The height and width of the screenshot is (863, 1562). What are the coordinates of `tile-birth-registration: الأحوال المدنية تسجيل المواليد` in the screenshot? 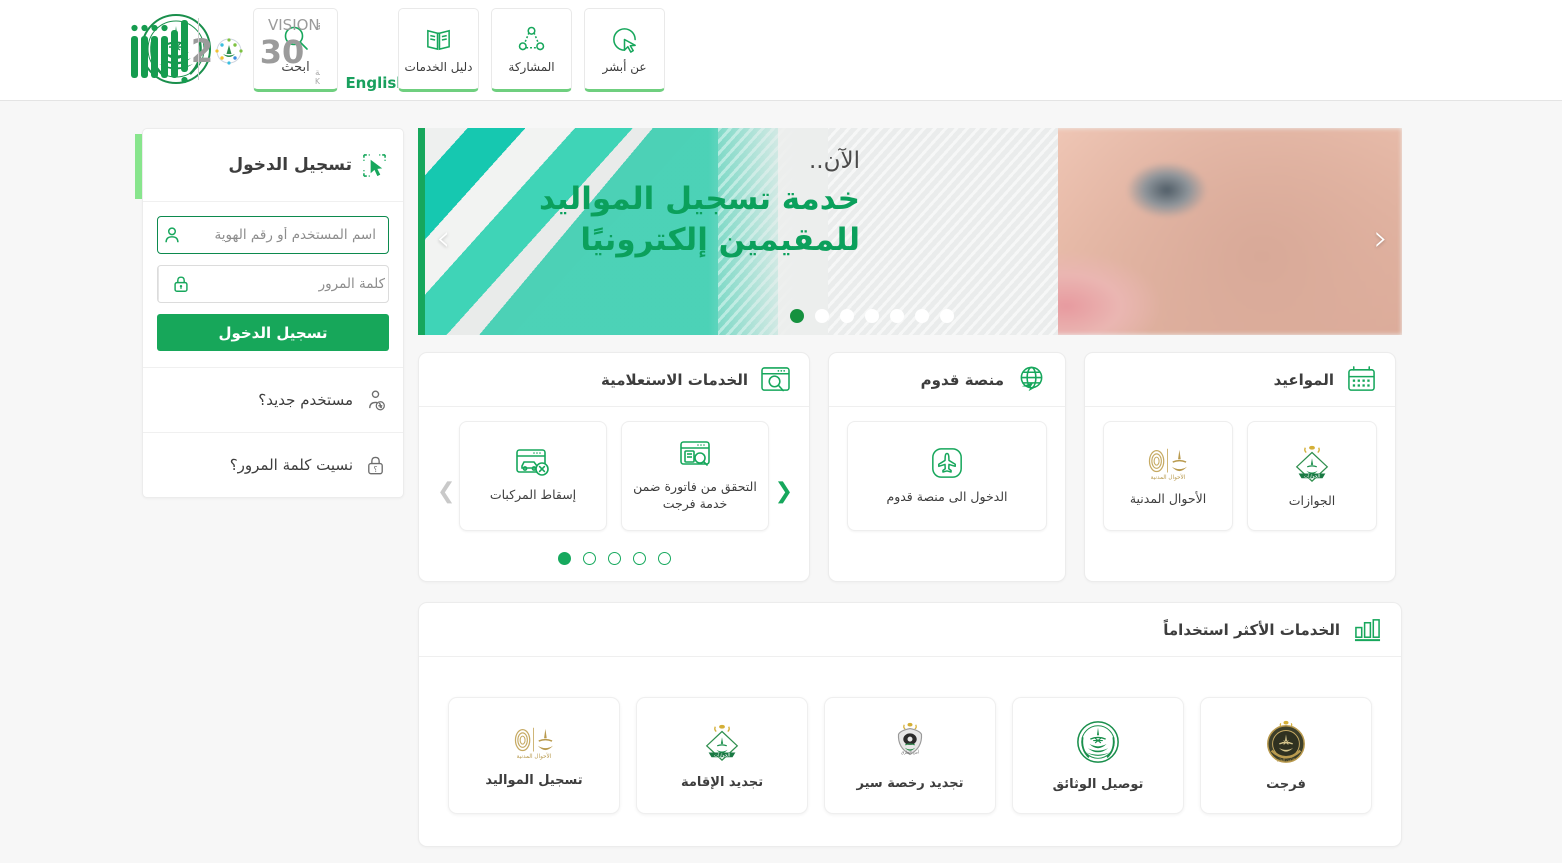 It's located at (534, 755).